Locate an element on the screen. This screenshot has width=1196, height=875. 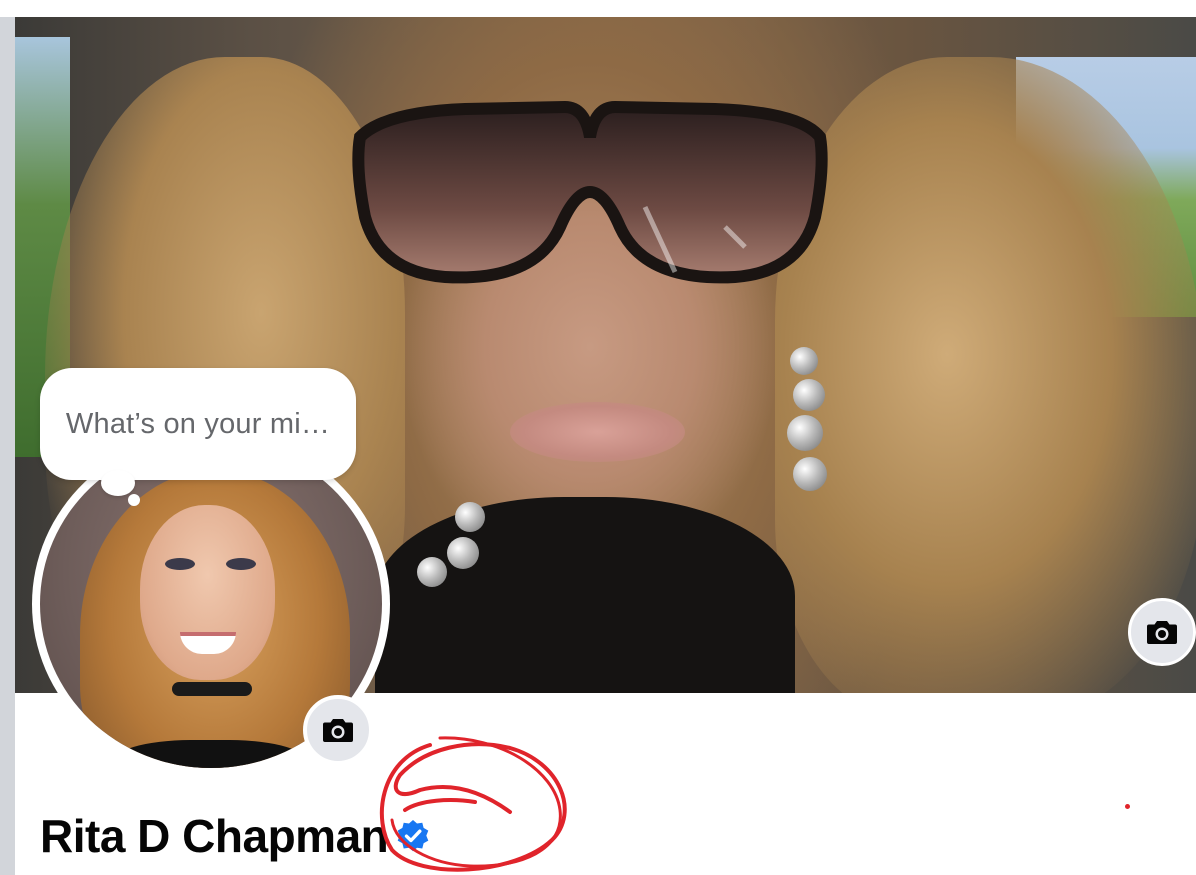
edit-profile-picture-button is located at coordinates (338, 730).